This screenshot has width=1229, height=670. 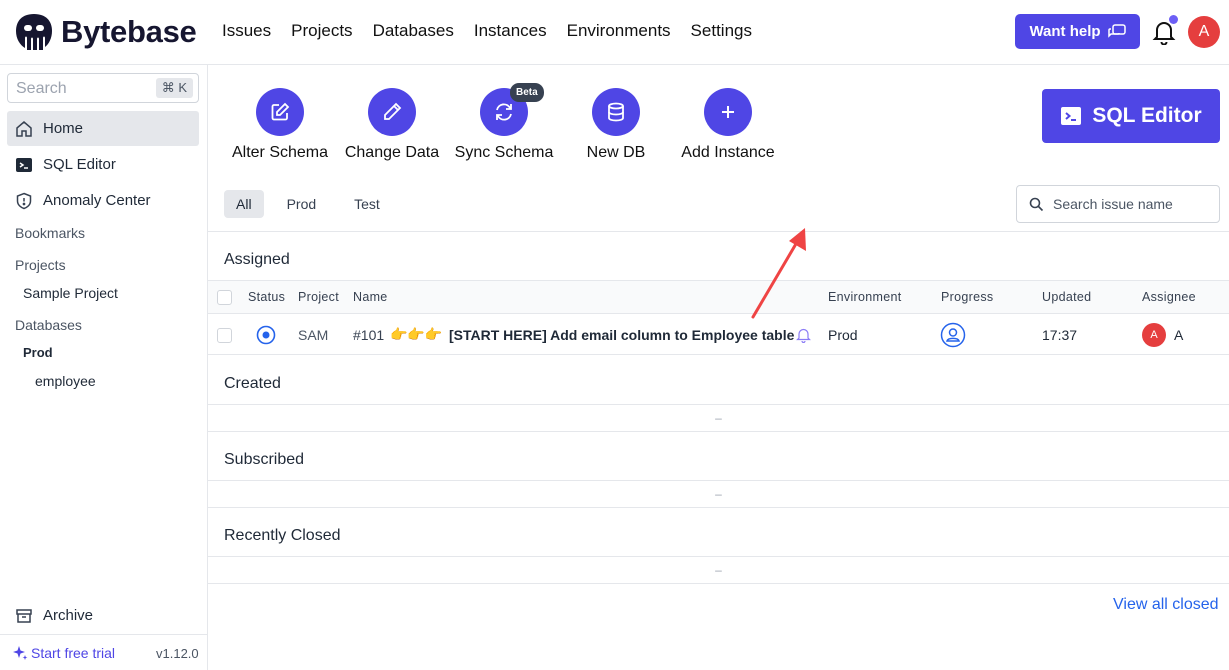 I want to click on nav-issues: Issues, so click(x=246, y=31).